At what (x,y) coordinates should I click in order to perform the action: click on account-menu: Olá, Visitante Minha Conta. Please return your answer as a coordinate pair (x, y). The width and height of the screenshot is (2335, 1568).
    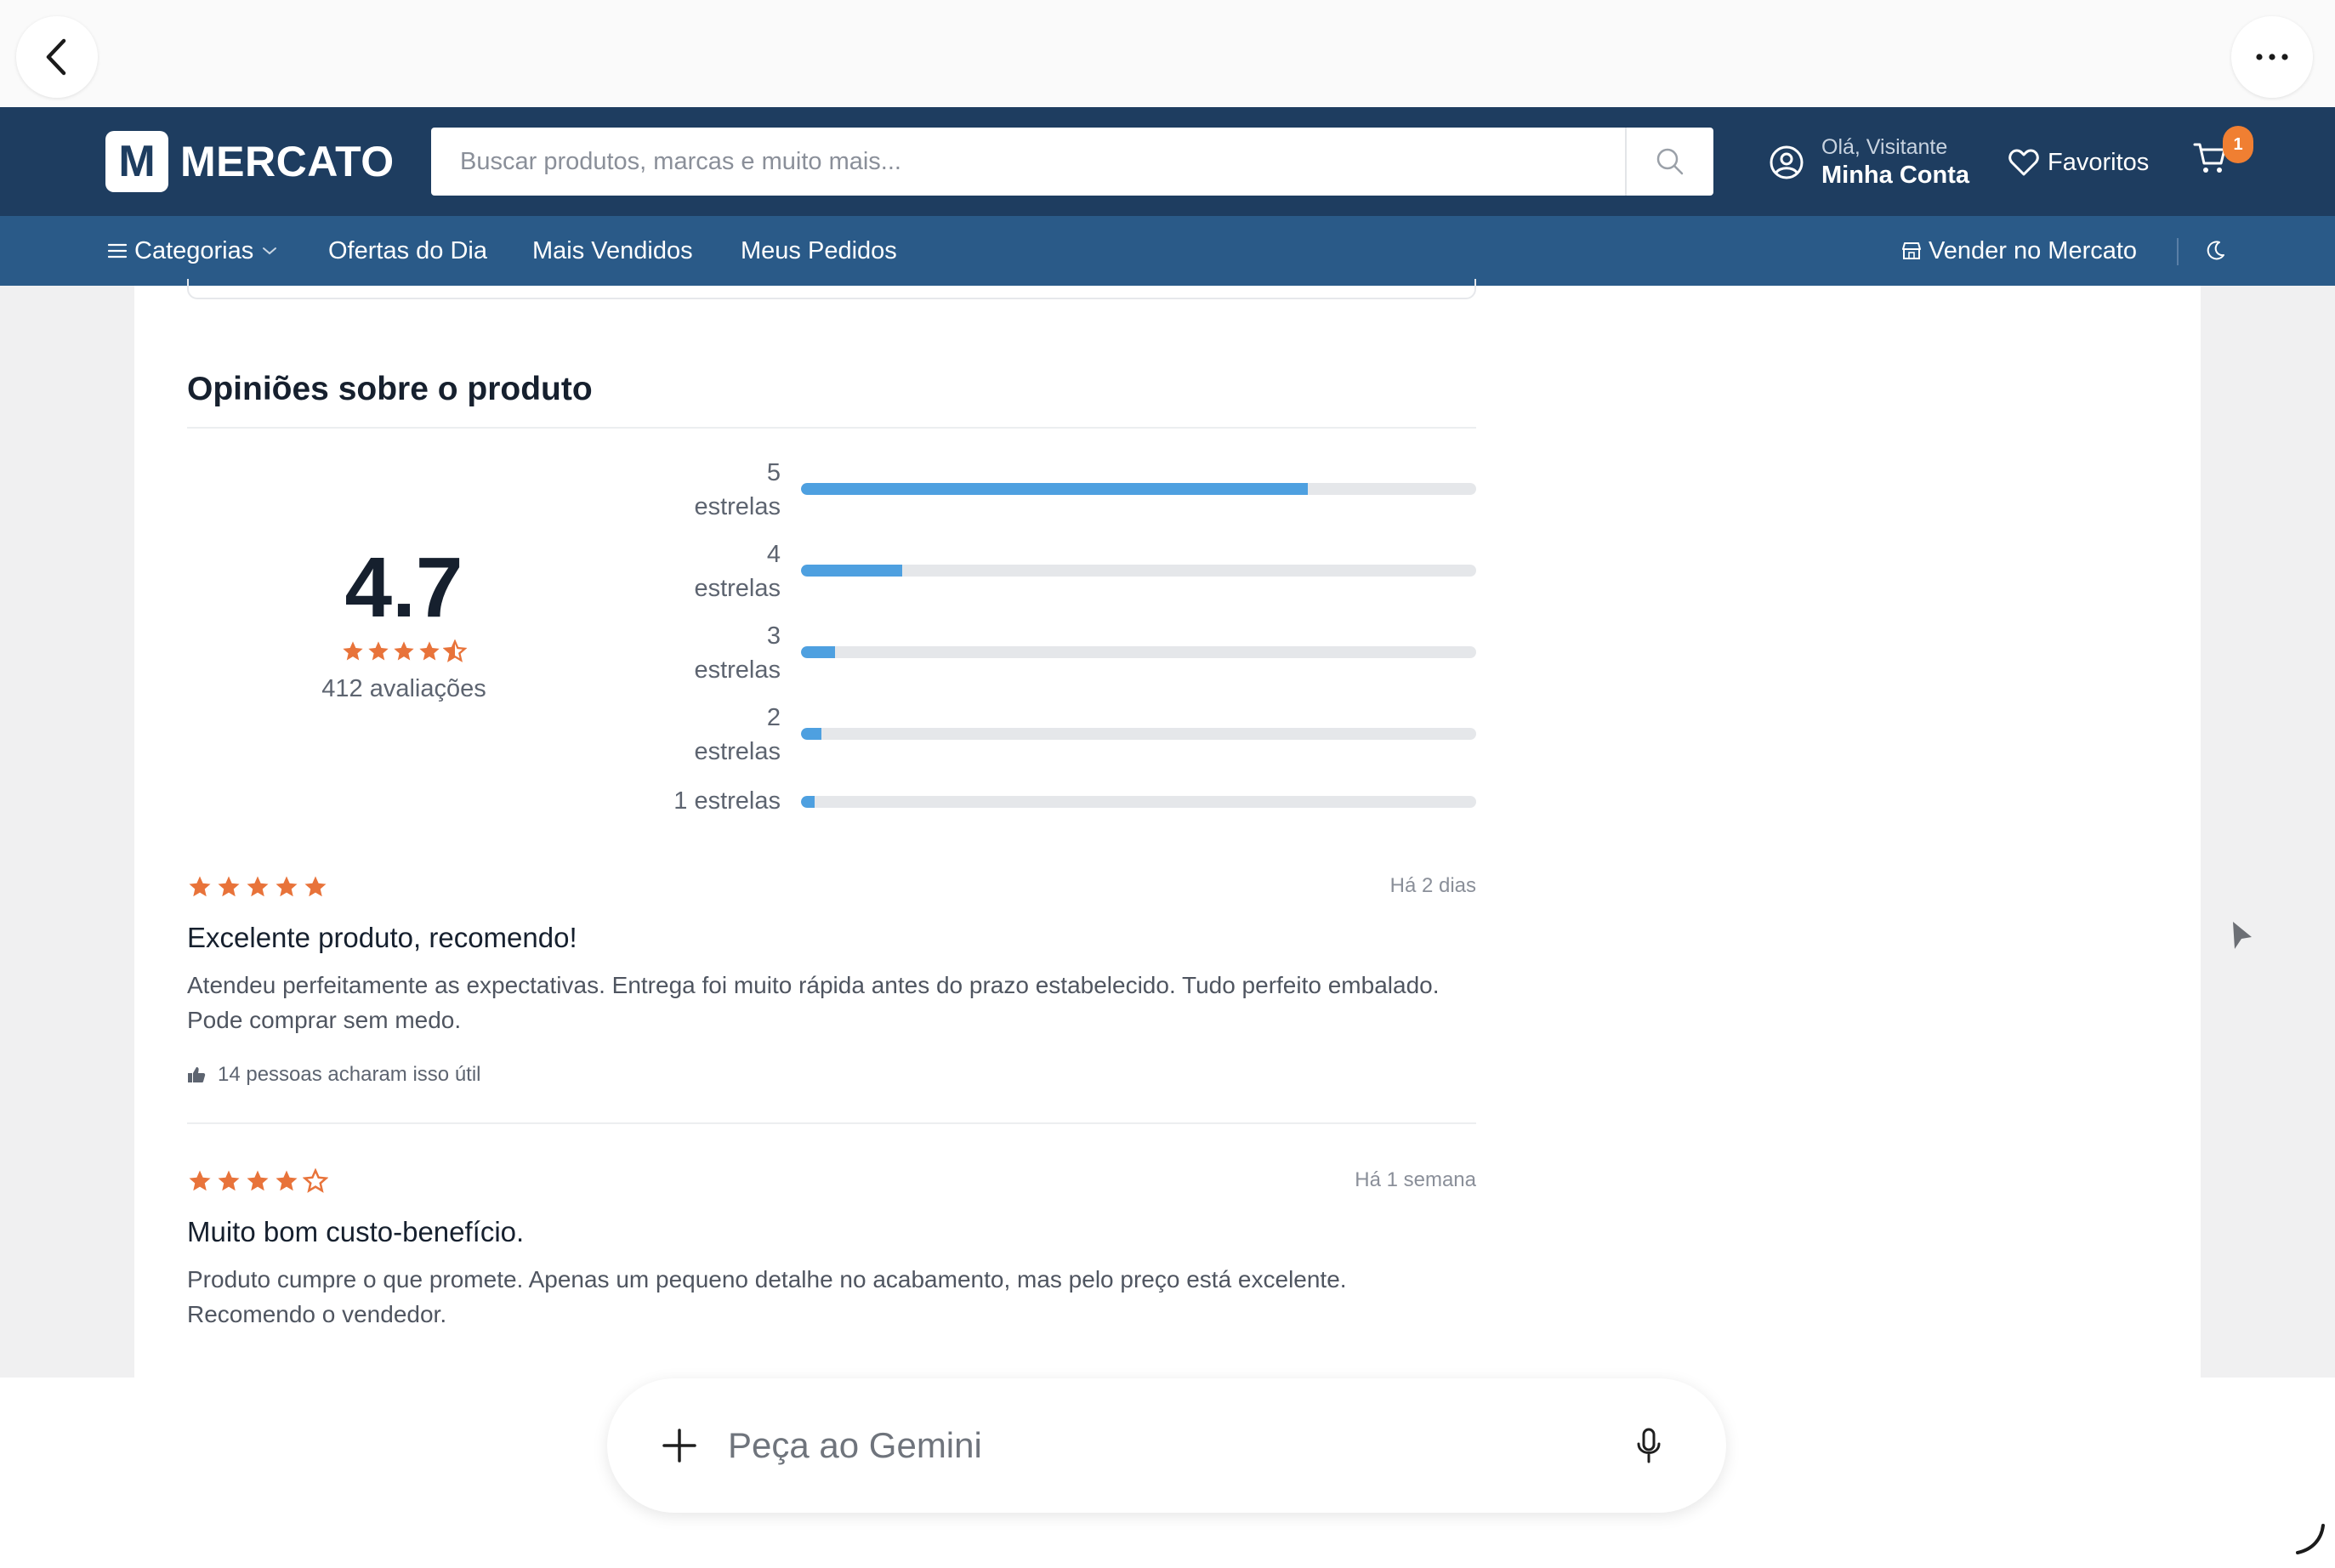
    Looking at the image, I should click on (1869, 162).